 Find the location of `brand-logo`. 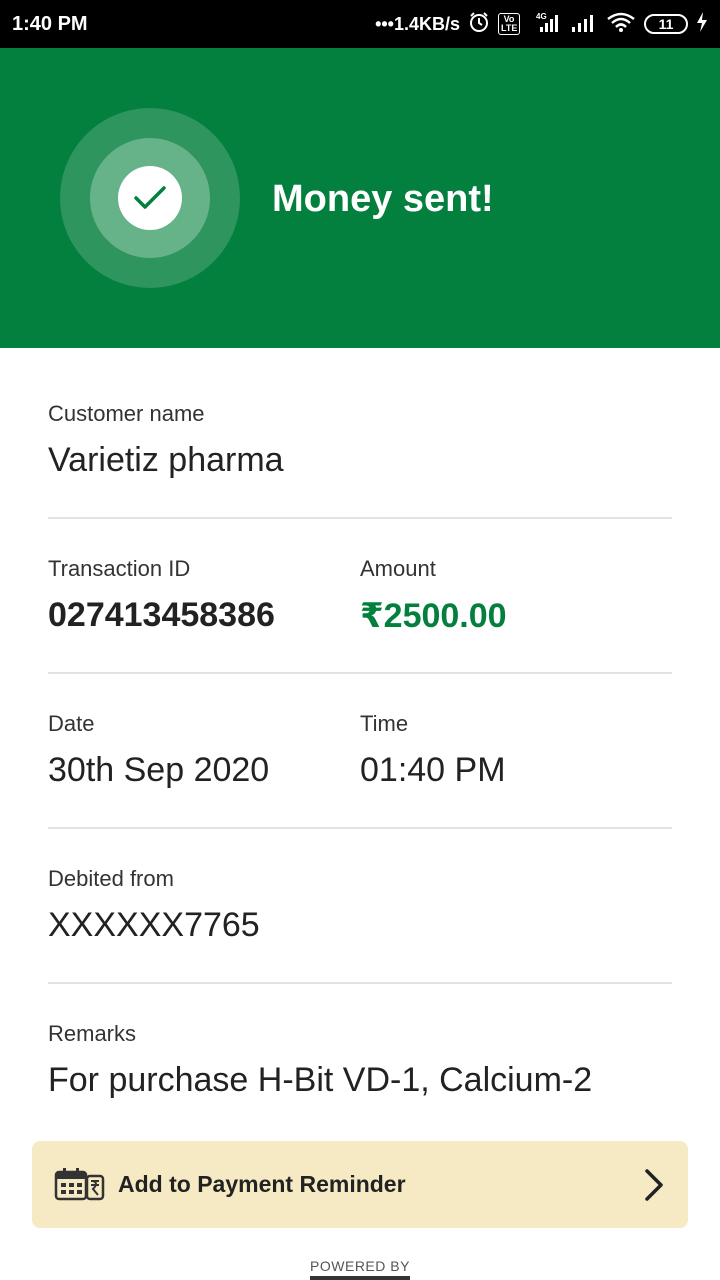

brand-logo is located at coordinates (360, 1278).